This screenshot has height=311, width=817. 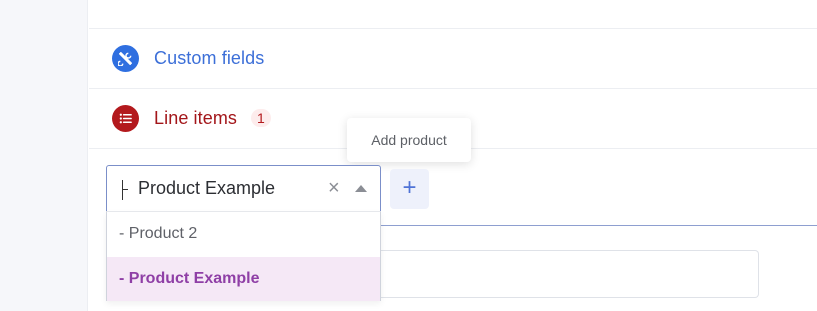 What do you see at coordinates (207, 188) in the screenshot?
I see `product-select-value: Product Example` at bounding box center [207, 188].